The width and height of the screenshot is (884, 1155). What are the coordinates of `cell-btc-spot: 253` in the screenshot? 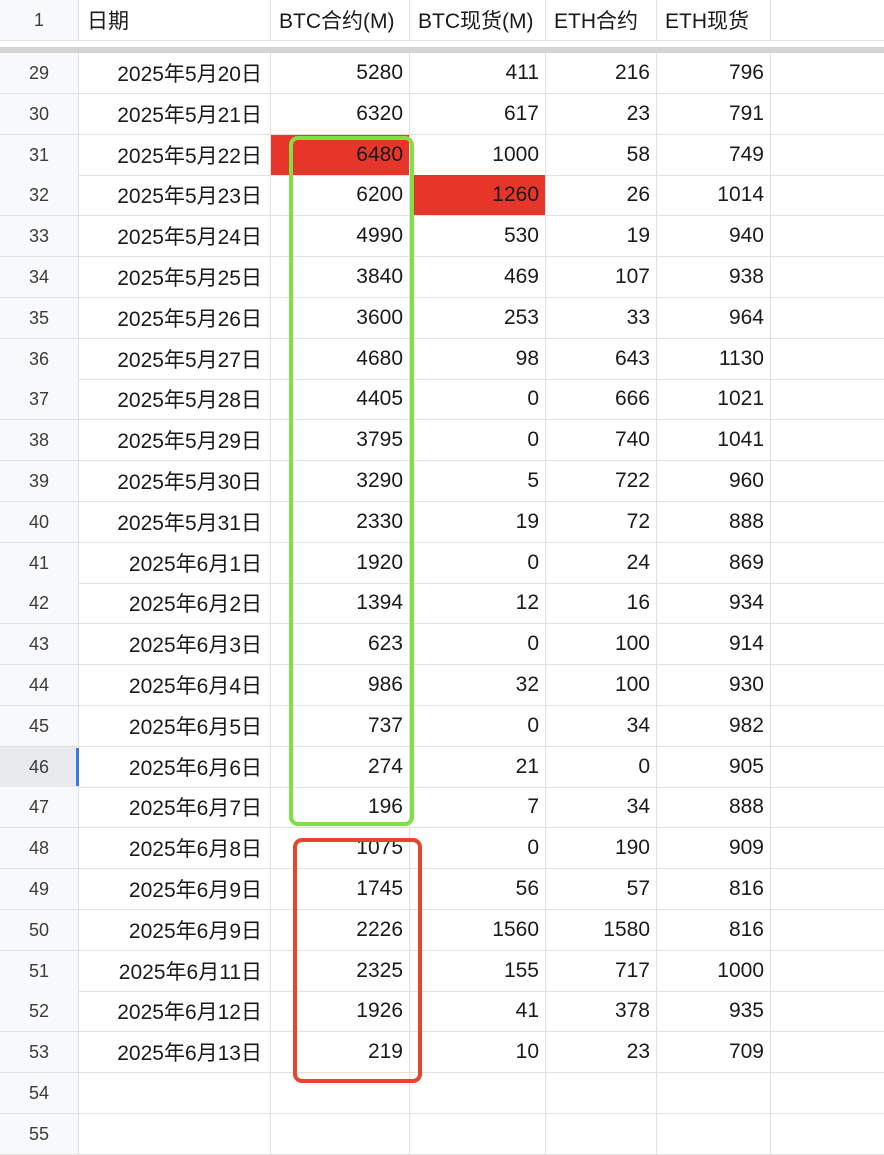 It's located at (478, 318).